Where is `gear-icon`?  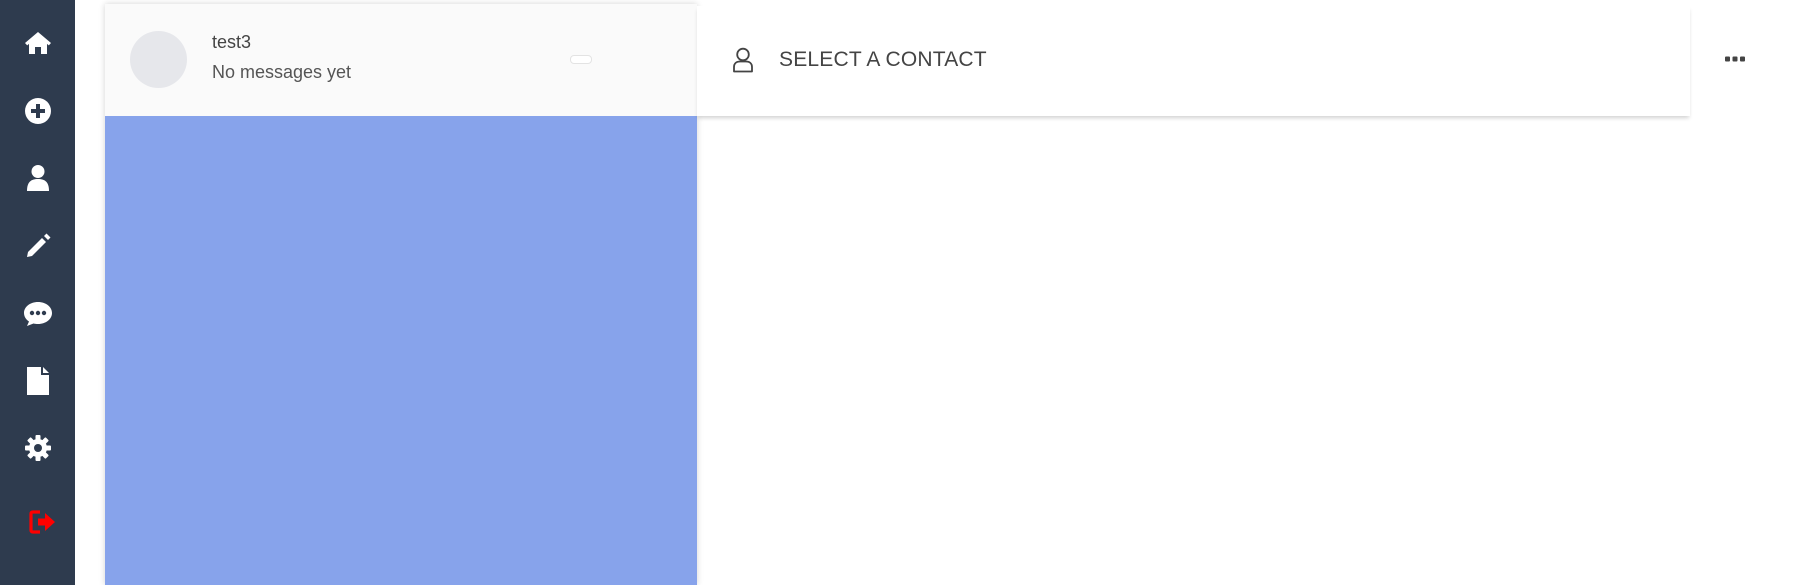
gear-icon is located at coordinates (37, 448).